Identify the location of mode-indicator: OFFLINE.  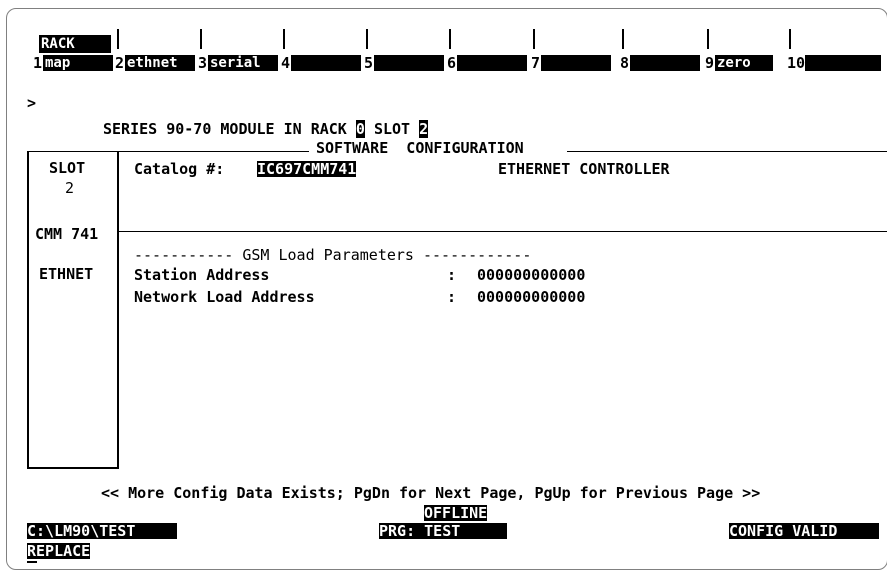
(456, 513).